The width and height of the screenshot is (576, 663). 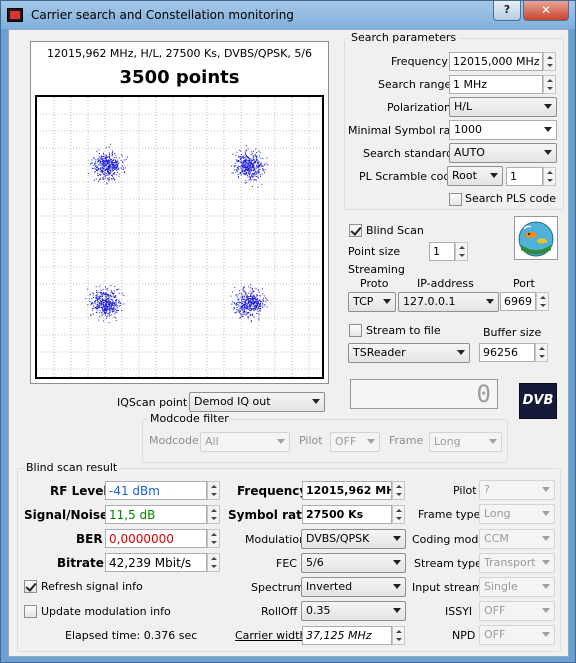 I want to click on pilot-filter-select: OFF, so click(x=355, y=442).